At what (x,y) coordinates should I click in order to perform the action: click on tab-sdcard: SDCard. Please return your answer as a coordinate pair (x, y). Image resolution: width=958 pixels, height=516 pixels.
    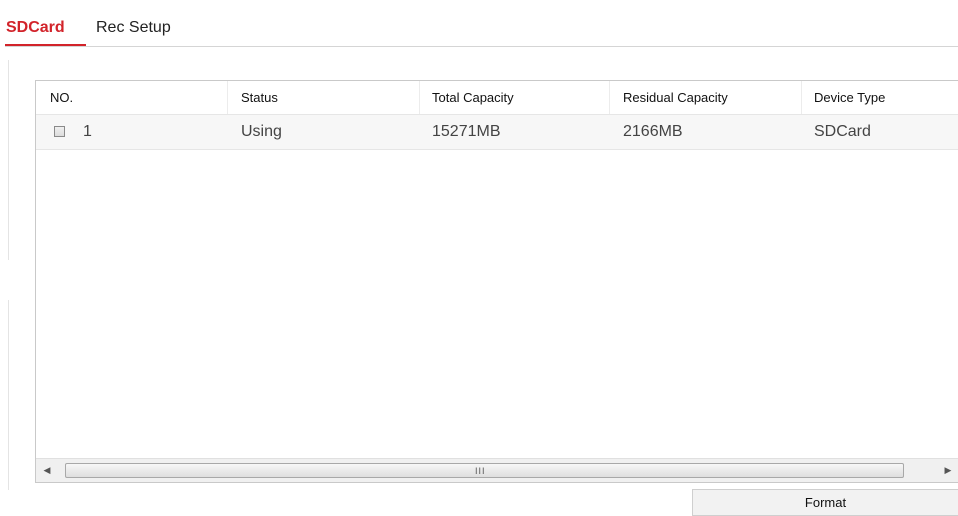
    Looking at the image, I should click on (35, 28).